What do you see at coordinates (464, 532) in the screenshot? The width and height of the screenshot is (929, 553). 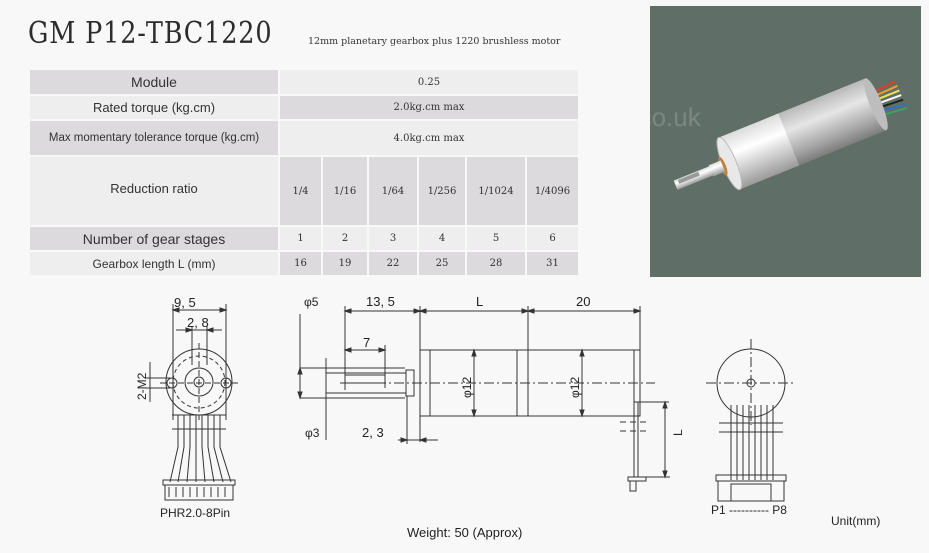 I see `weight-label: Weight: 50 (Approx)` at bounding box center [464, 532].